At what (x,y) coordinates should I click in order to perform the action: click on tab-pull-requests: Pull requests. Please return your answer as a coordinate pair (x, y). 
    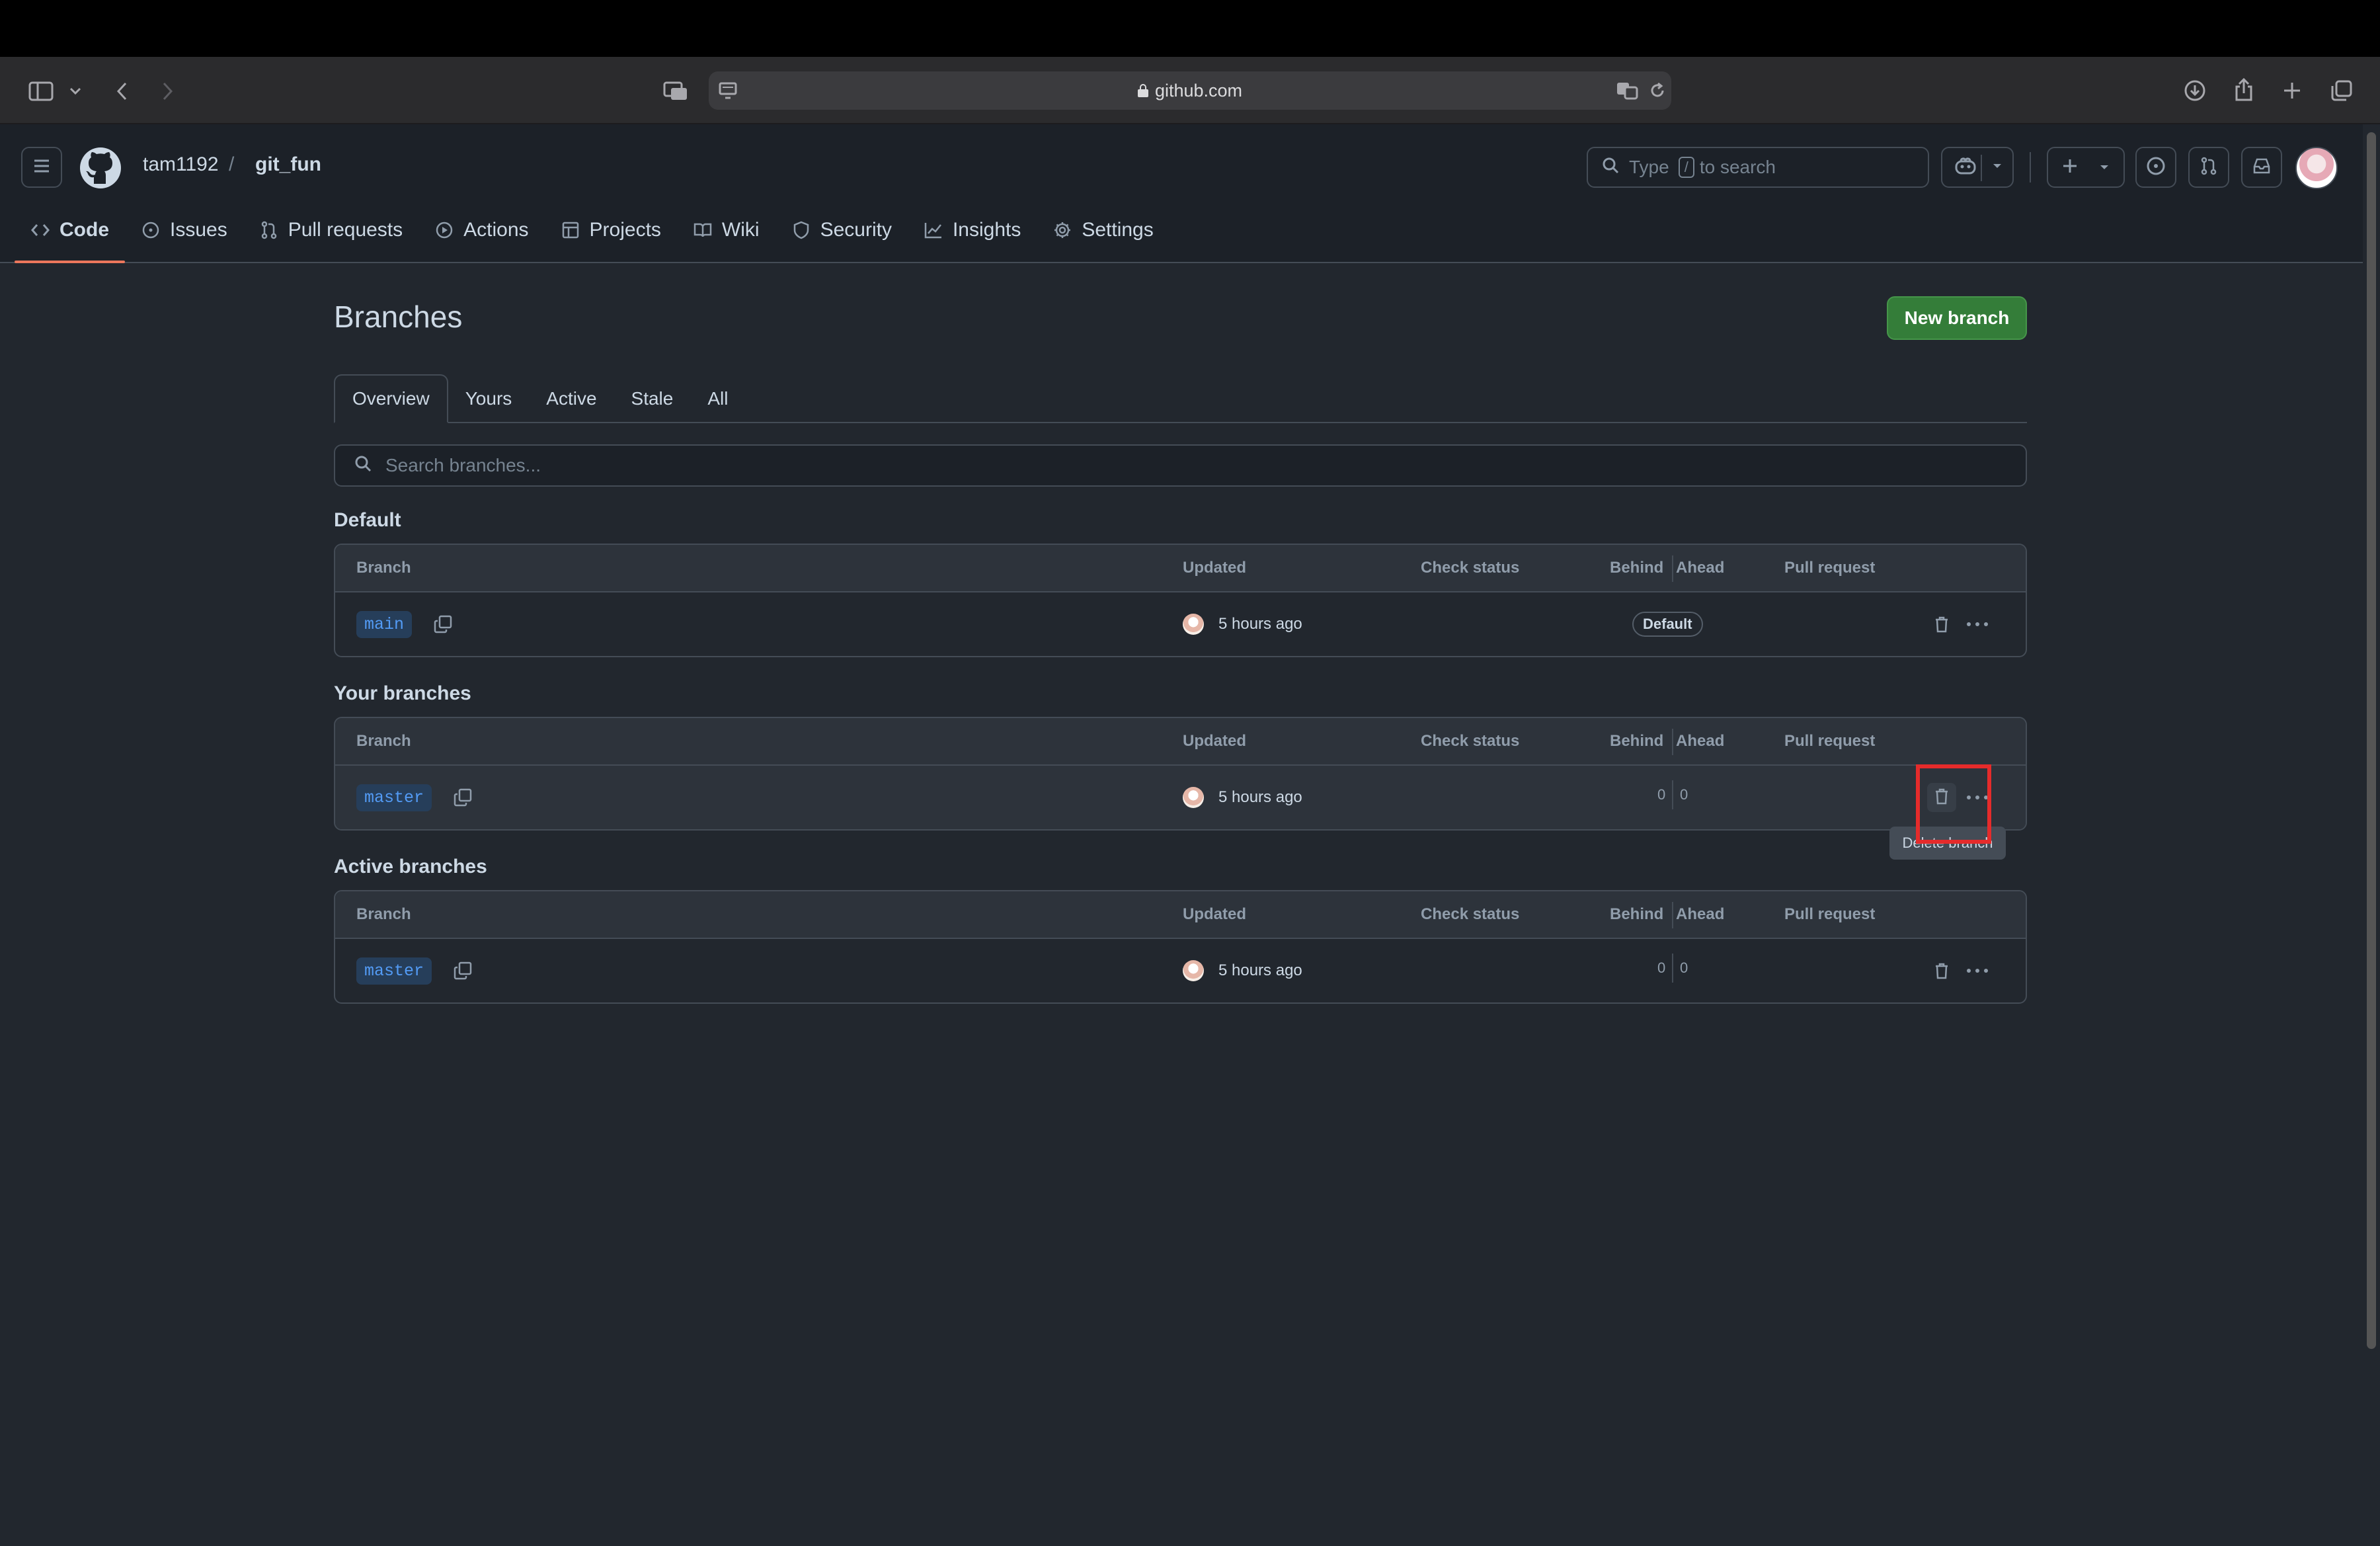
    Looking at the image, I should click on (330, 230).